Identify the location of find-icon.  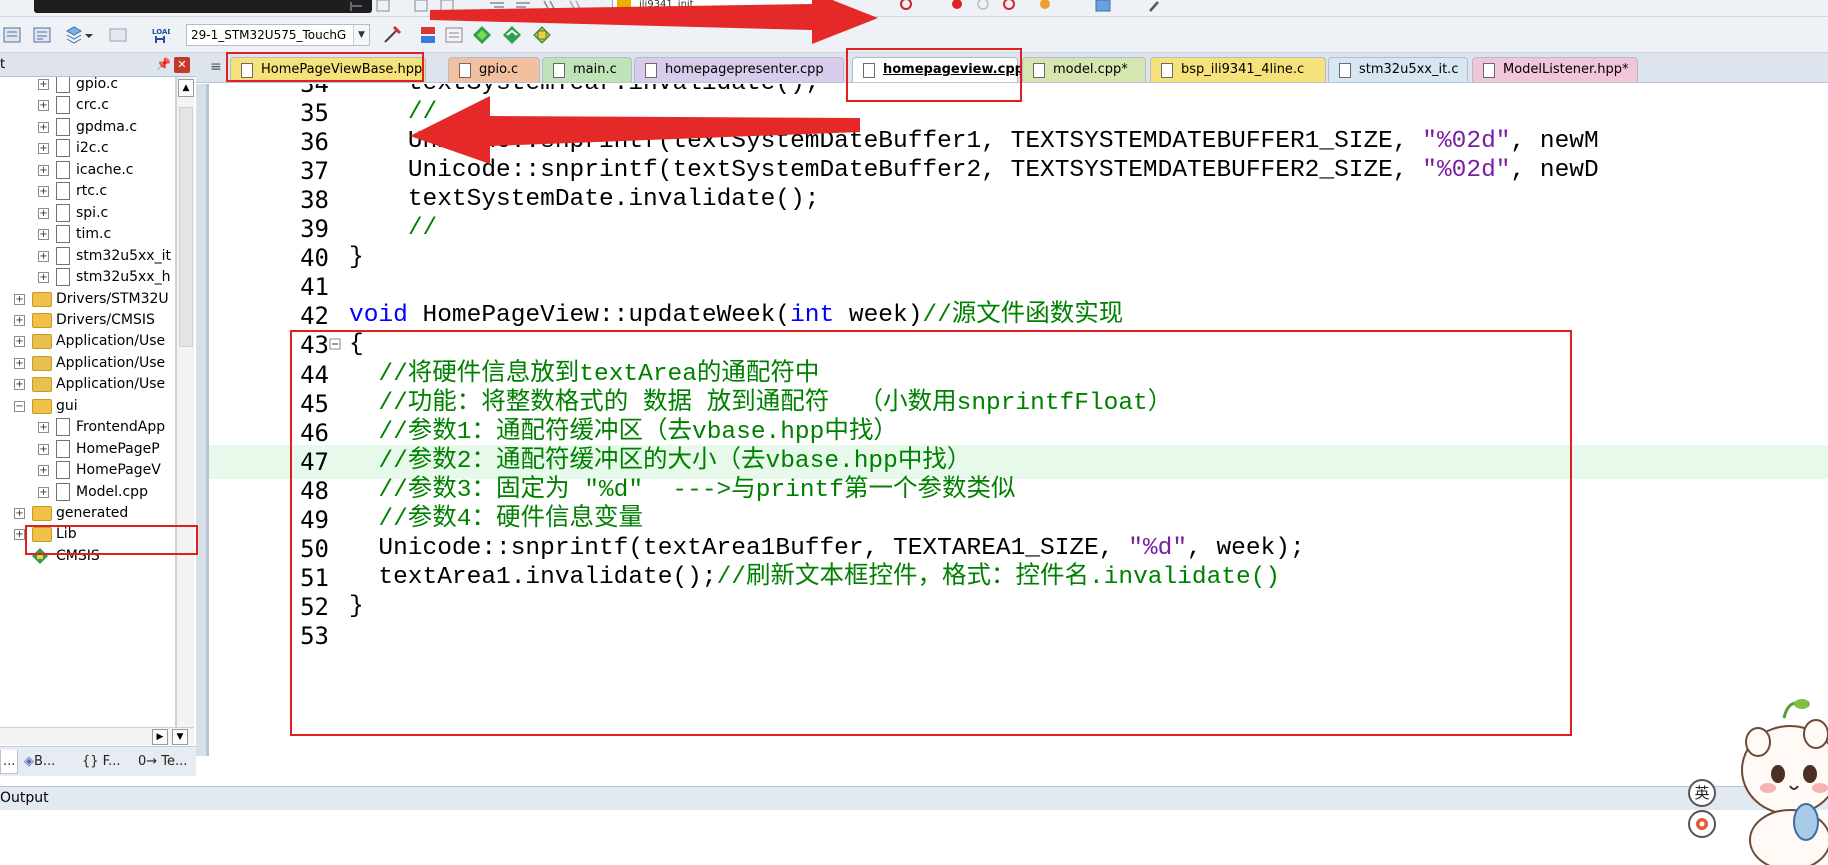
(837, 6).